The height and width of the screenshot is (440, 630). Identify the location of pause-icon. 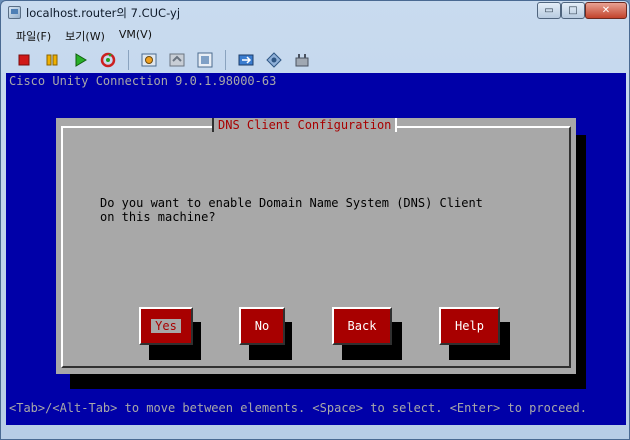
(52, 60).